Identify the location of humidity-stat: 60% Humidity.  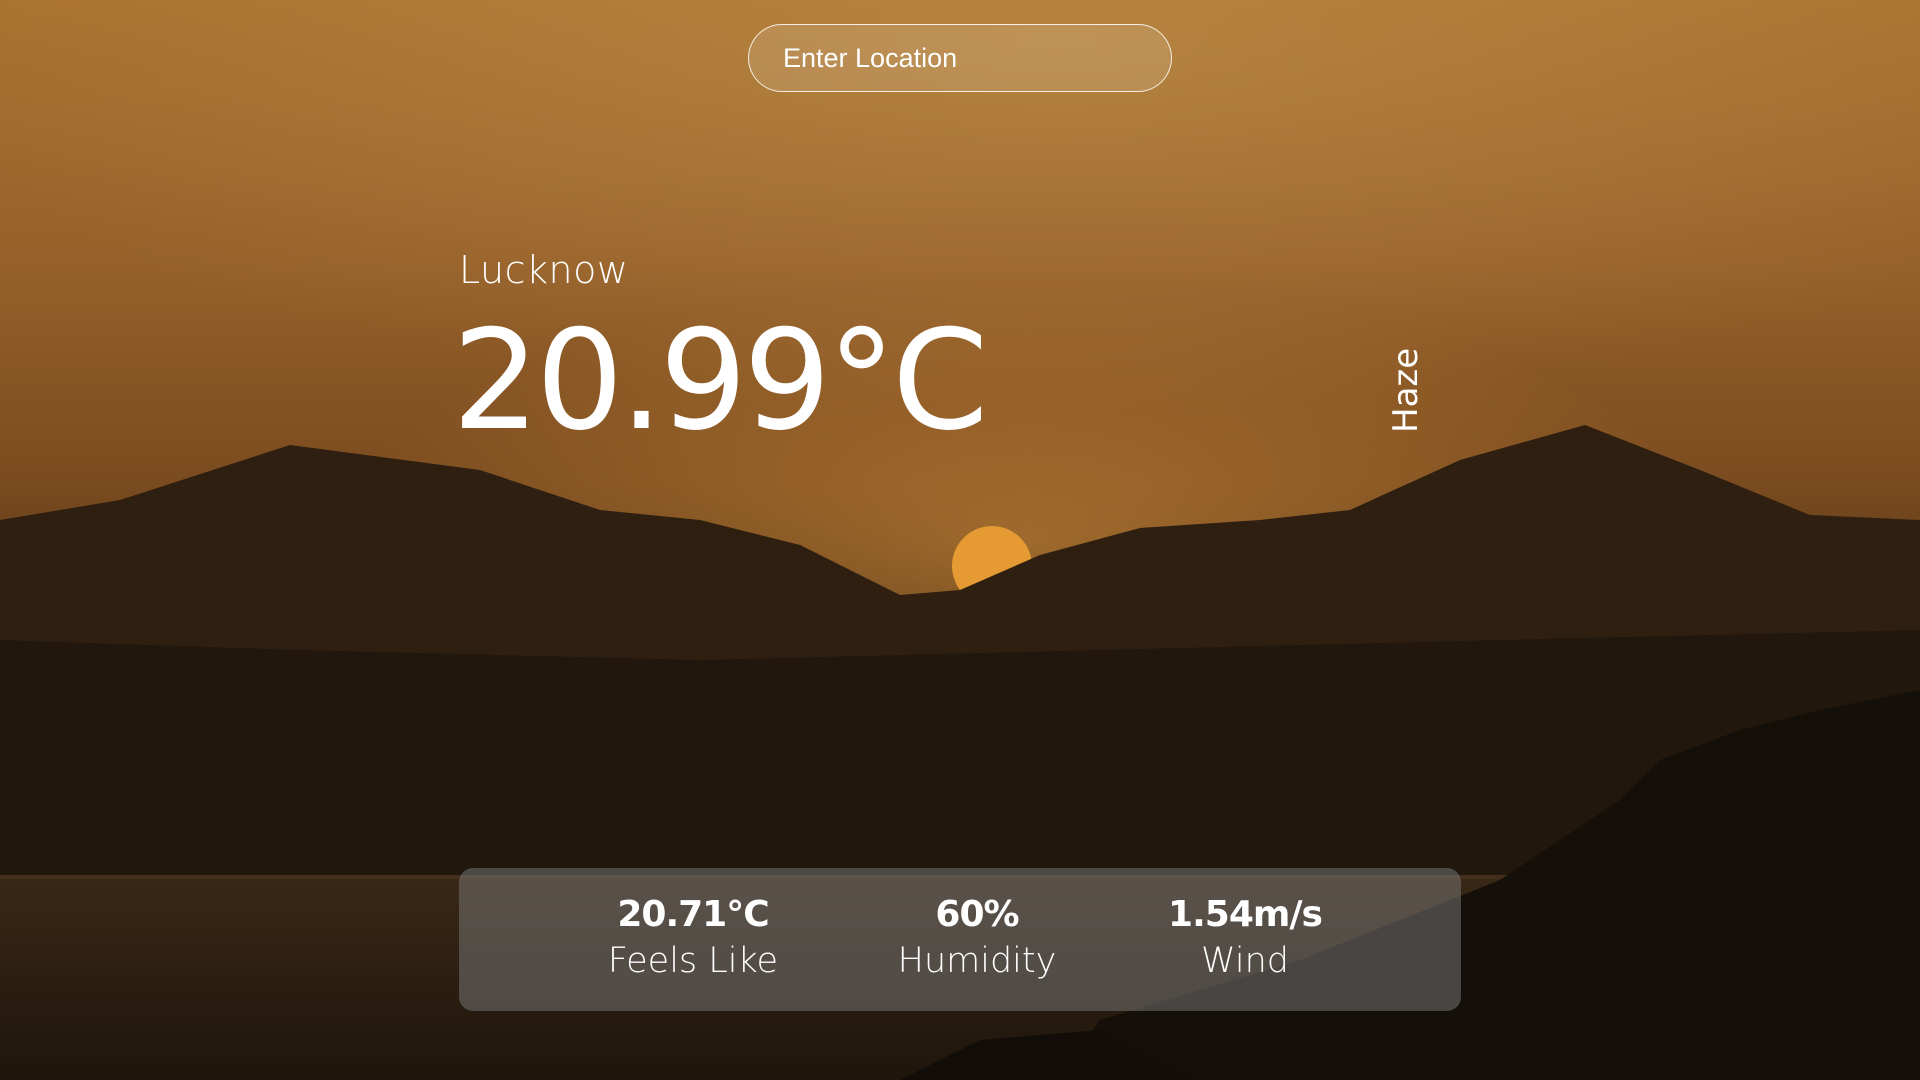
(977, 940).